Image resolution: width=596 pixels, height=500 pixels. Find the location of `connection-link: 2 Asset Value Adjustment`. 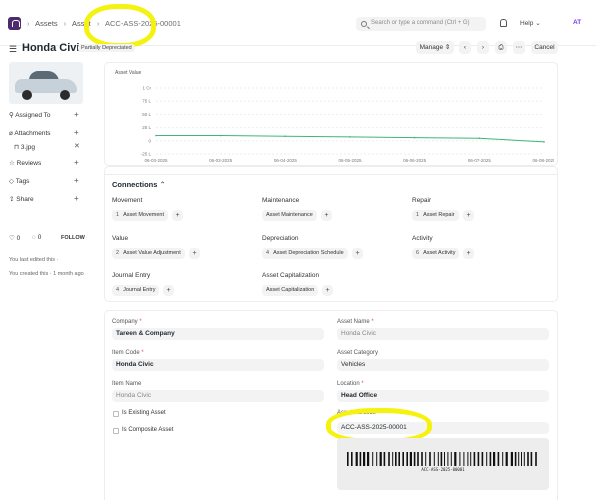

connection-link: 2 Asset Value Adjustment is located at coordinates (148, 253).